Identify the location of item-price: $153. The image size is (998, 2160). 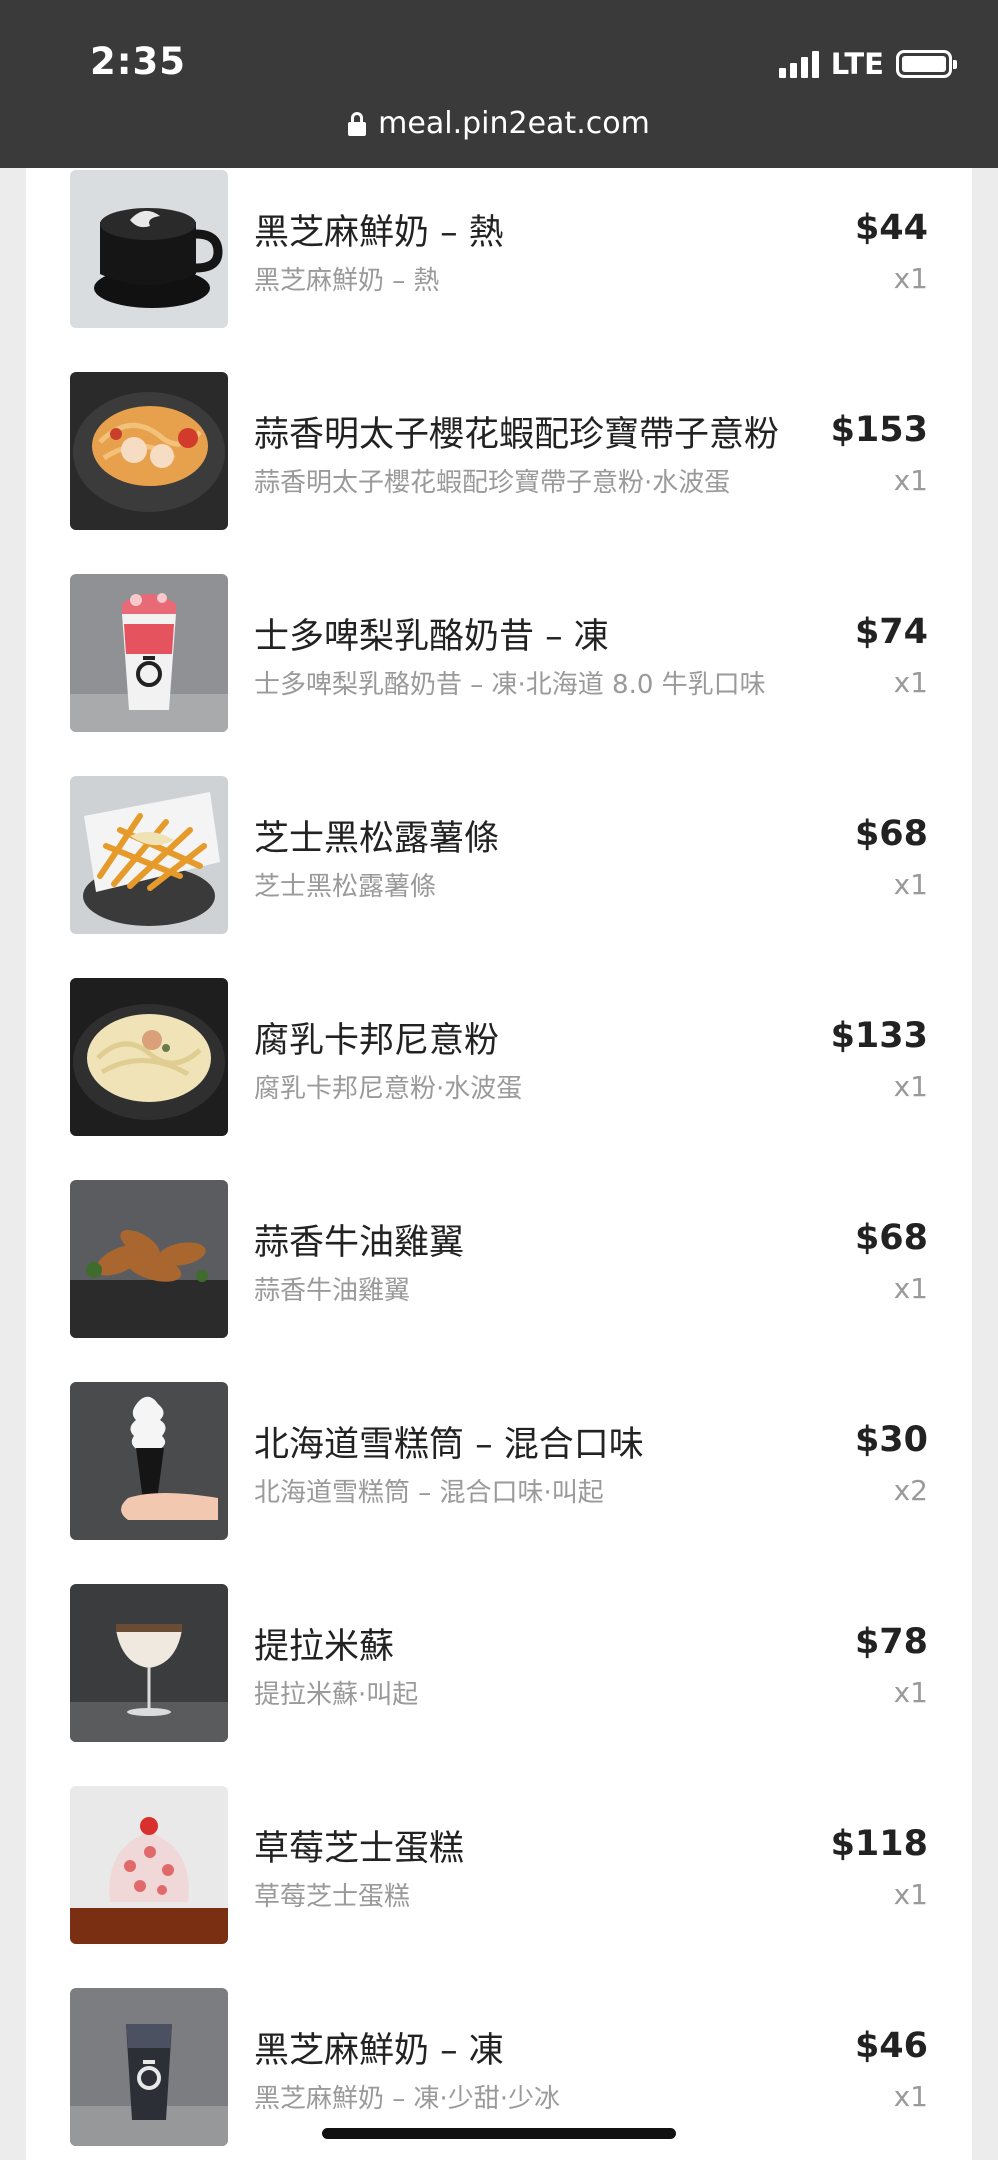
(879, 430).